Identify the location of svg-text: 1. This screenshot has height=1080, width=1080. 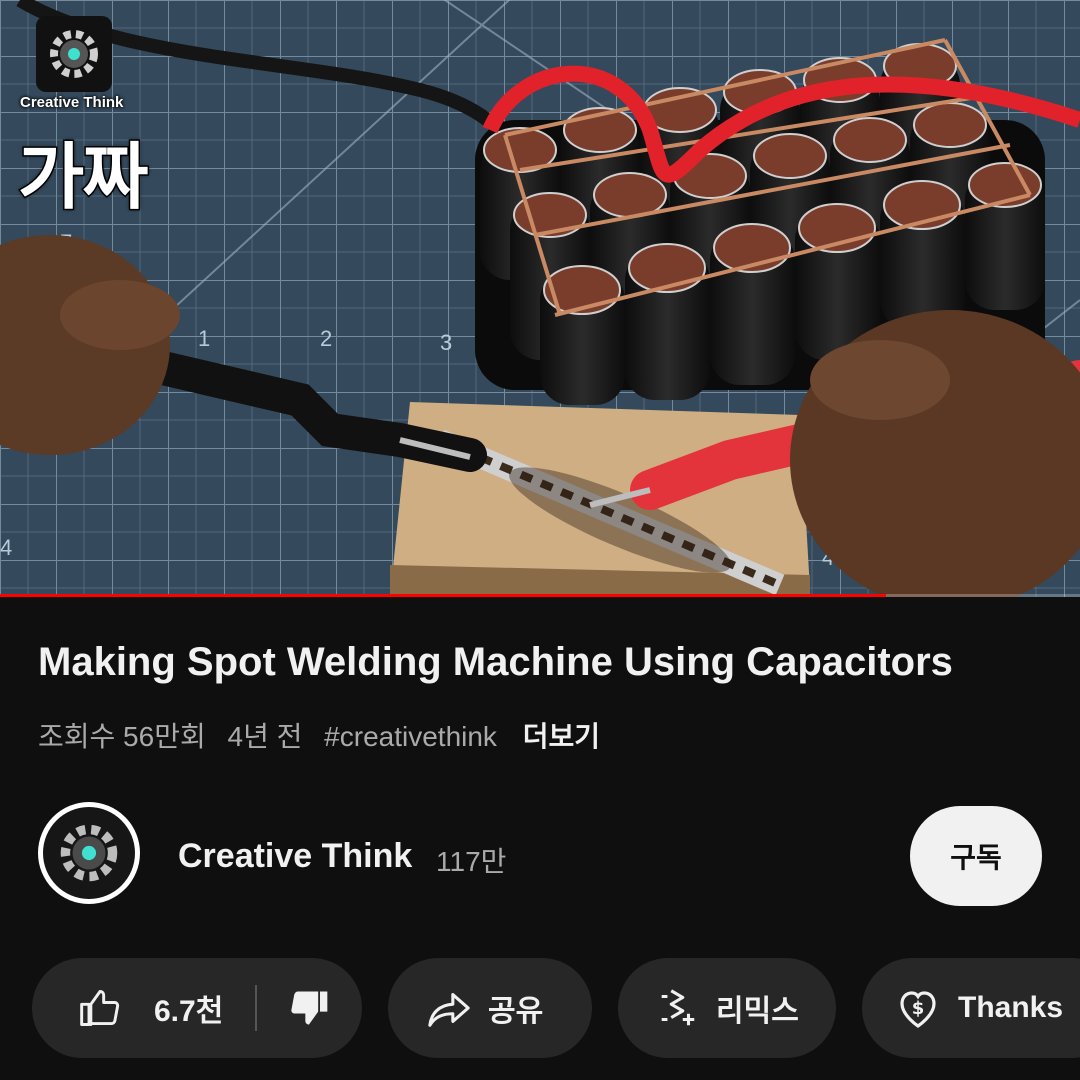
(204, 338).